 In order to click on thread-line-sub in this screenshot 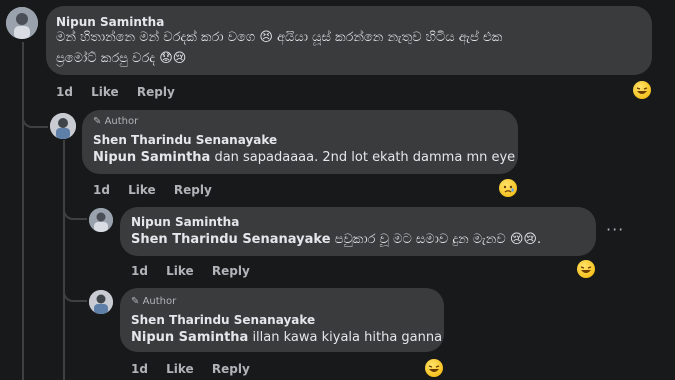, I will do `click(64, 260)`.